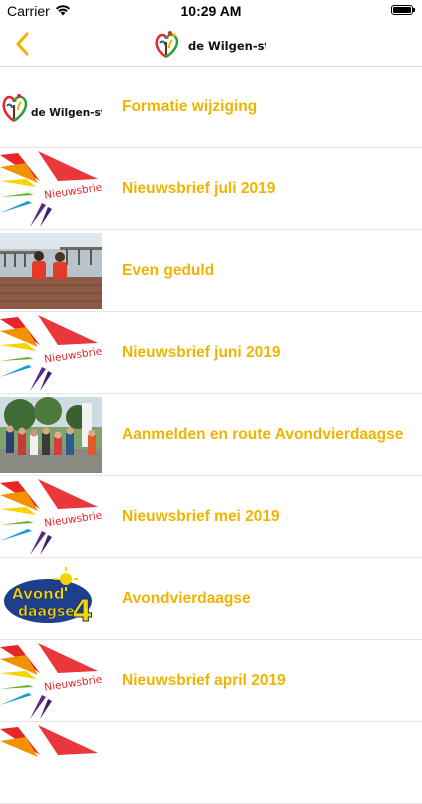 This screenshot has height=804, width=422. Describe the element at coordinates (51, 106) in the screenshot. I see `item-thumbnail: de Wilgen-stam` at that location.